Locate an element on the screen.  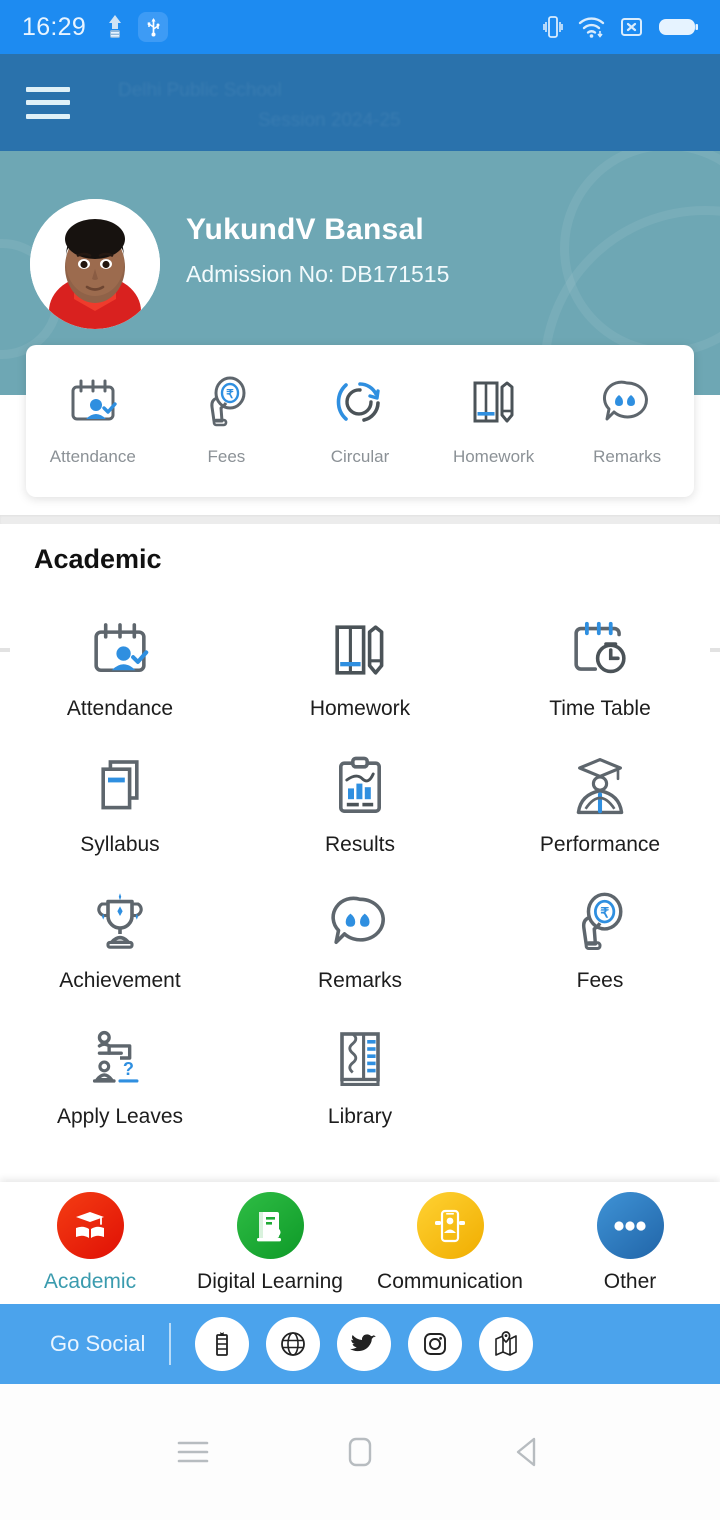
grid-item-label: Syllabus is located at coordinates (120, 844).